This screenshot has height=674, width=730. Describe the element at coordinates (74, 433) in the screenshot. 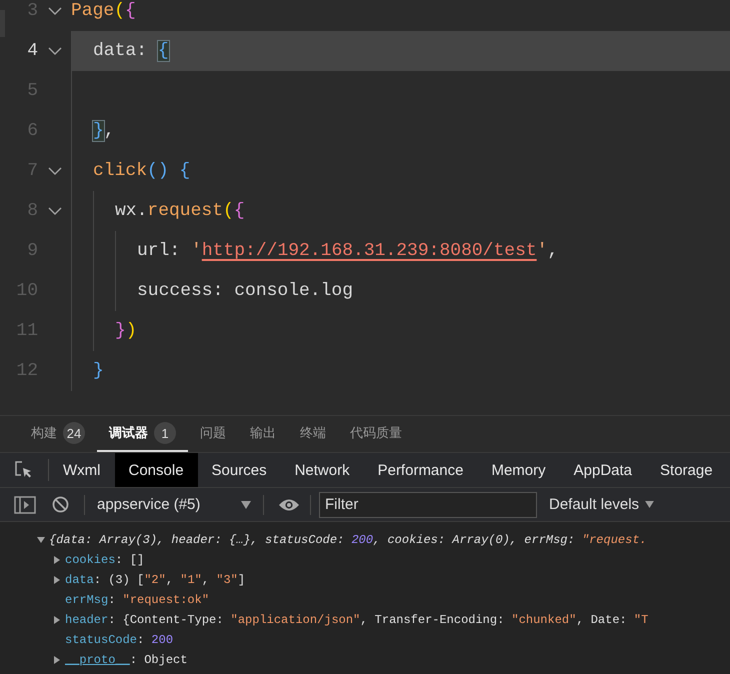

I see `count-badge: 24` at that location.